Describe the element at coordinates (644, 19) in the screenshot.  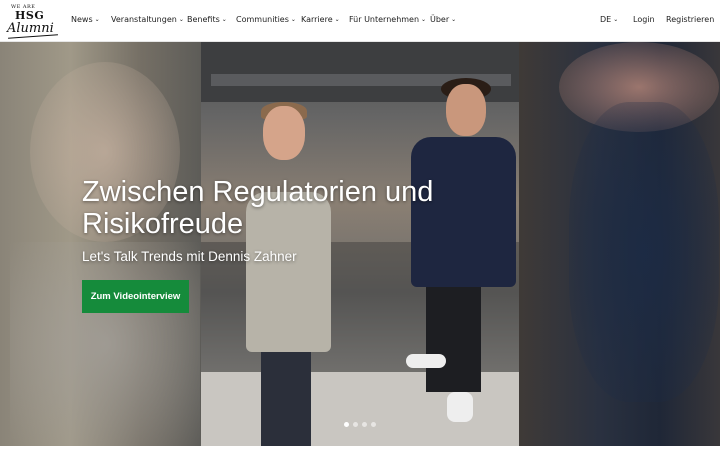
I see `login-link: Login` at that location.